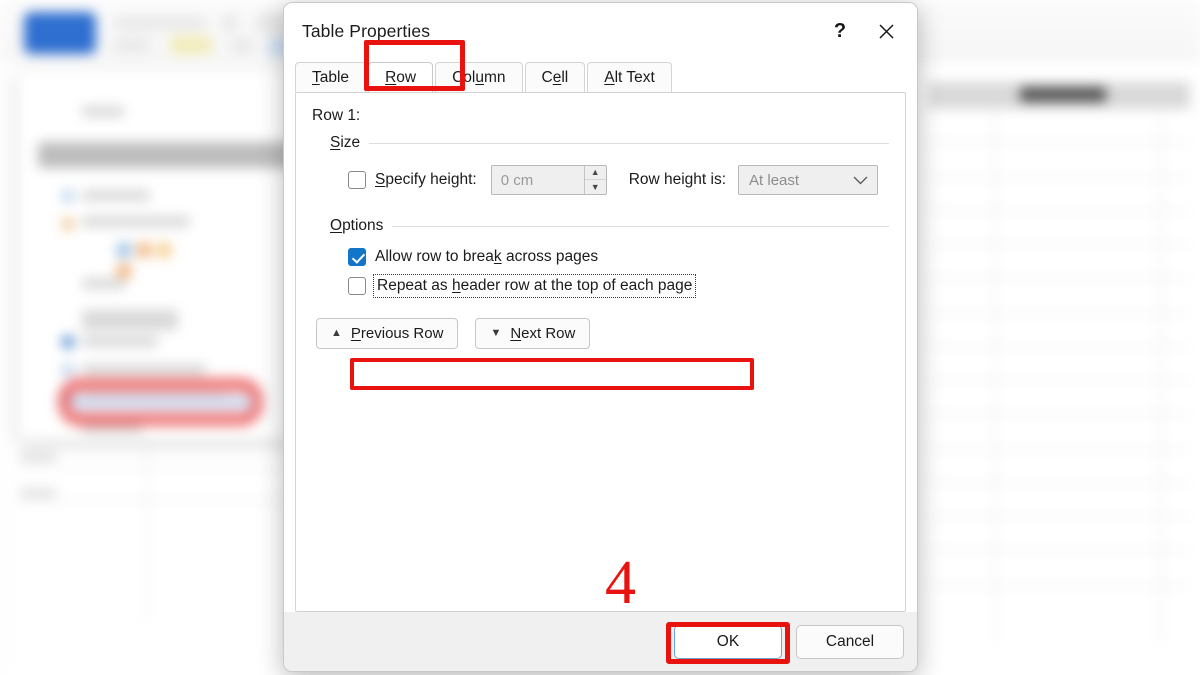 This screenshot has width=1200, height=675. I want to click on specify-height-mnemonic: S, so click(380, 179).